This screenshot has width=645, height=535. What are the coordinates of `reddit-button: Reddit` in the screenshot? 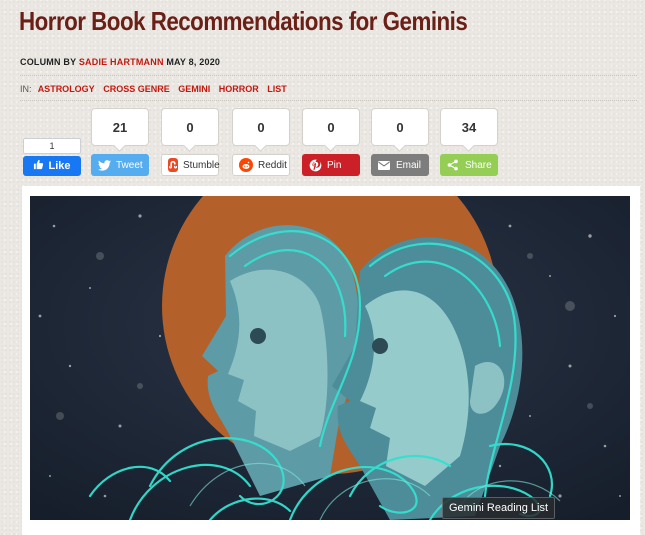 It's located at (261, 165).